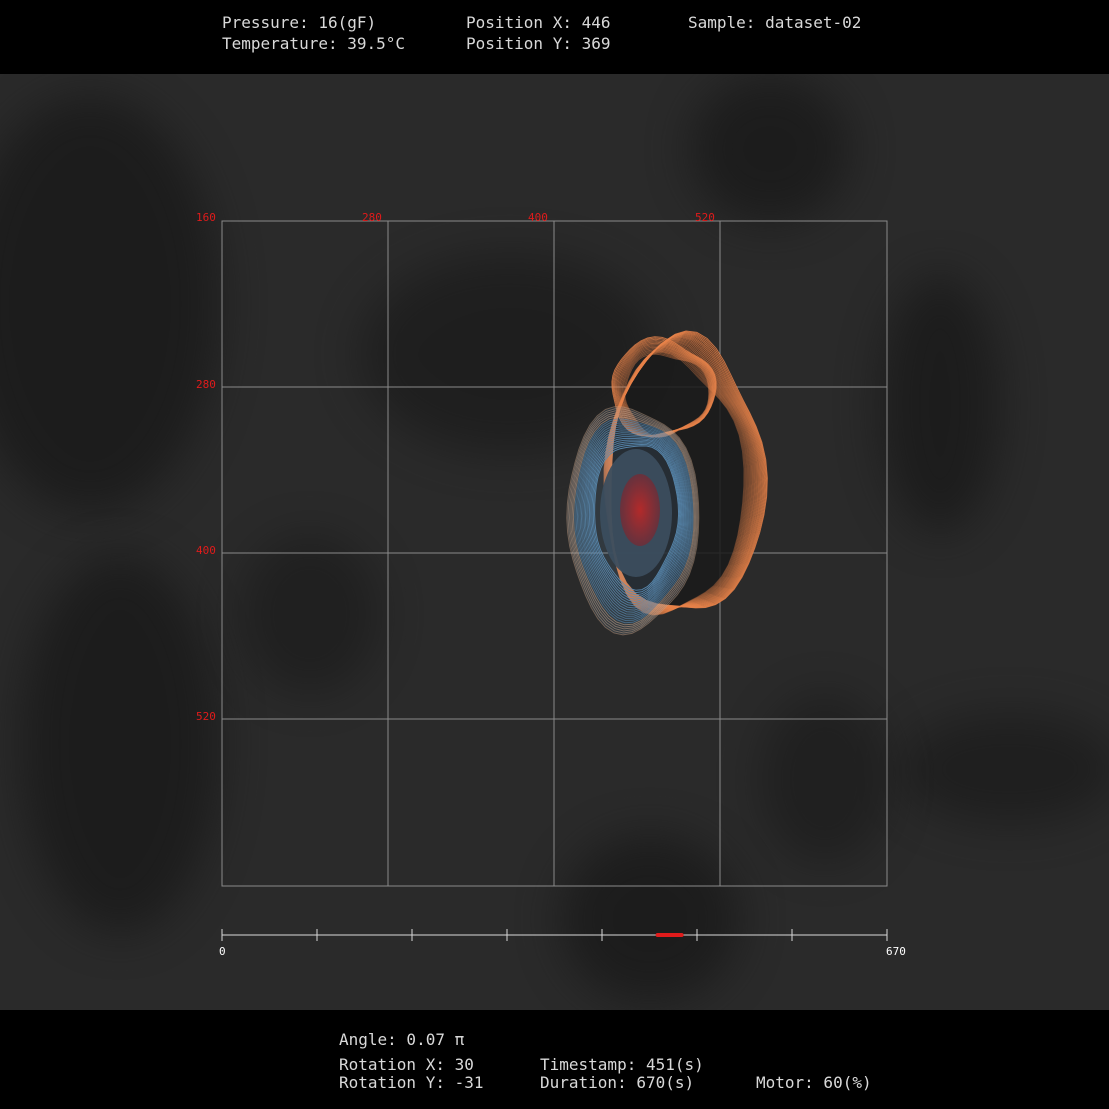 The image size is (1109, 1109). Describe the element at coordinates (206, 716) in the screenshot. I see `y-axis-label: 520` at that location.